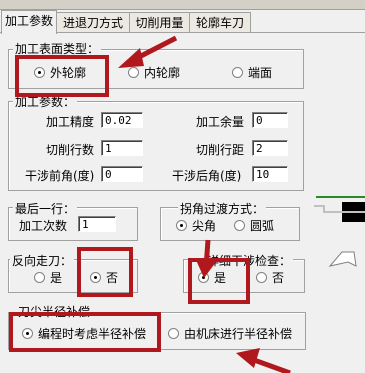 The image size is (365, 373). I want to click on tab-machining-params: 加工参数, so click(29, 22).